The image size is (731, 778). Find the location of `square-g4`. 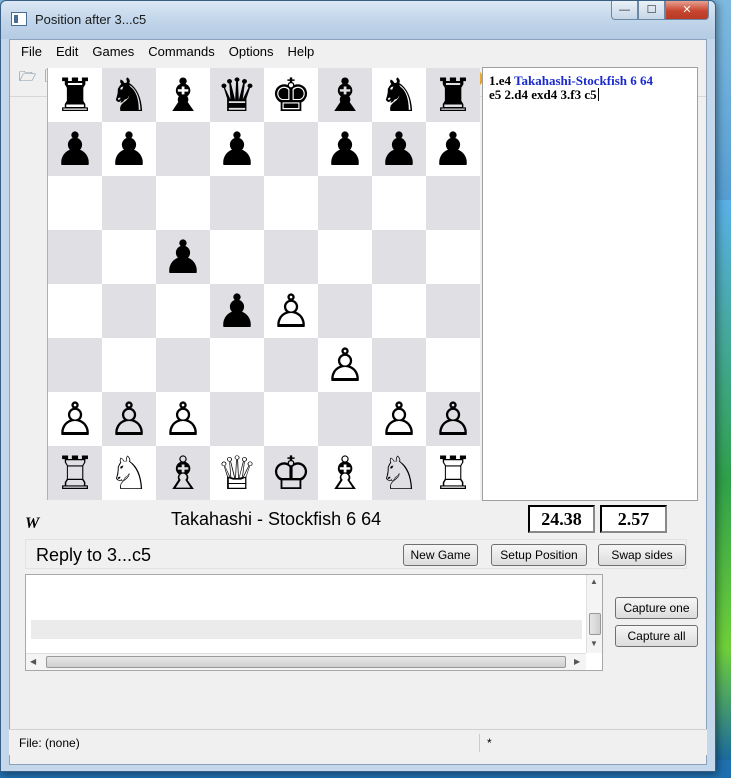

square-g4 is located at coordinates (399, 311).